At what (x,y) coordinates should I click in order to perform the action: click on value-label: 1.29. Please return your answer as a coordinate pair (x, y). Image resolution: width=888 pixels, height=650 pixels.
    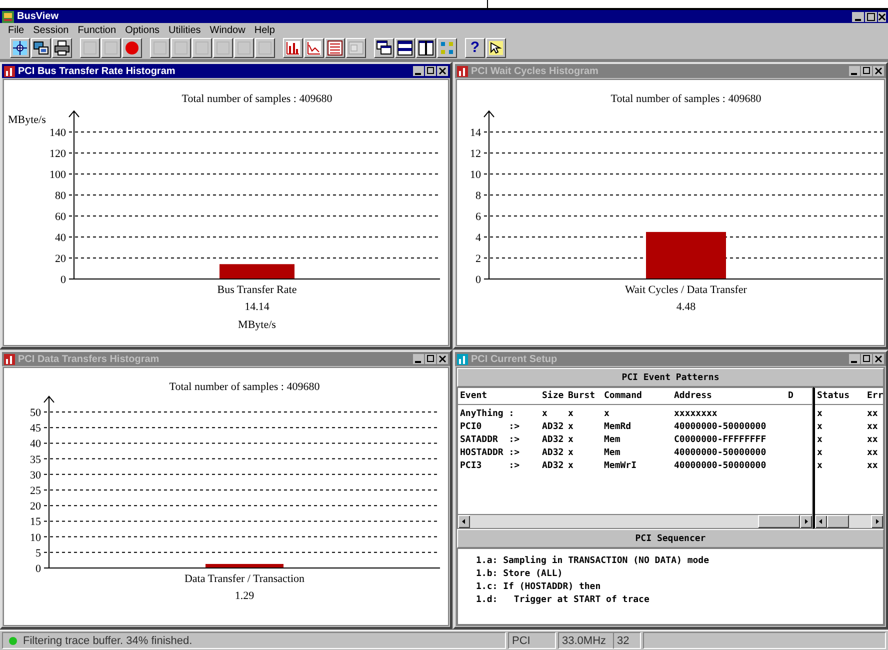
    Looking at the image, I should click on (244, 596).